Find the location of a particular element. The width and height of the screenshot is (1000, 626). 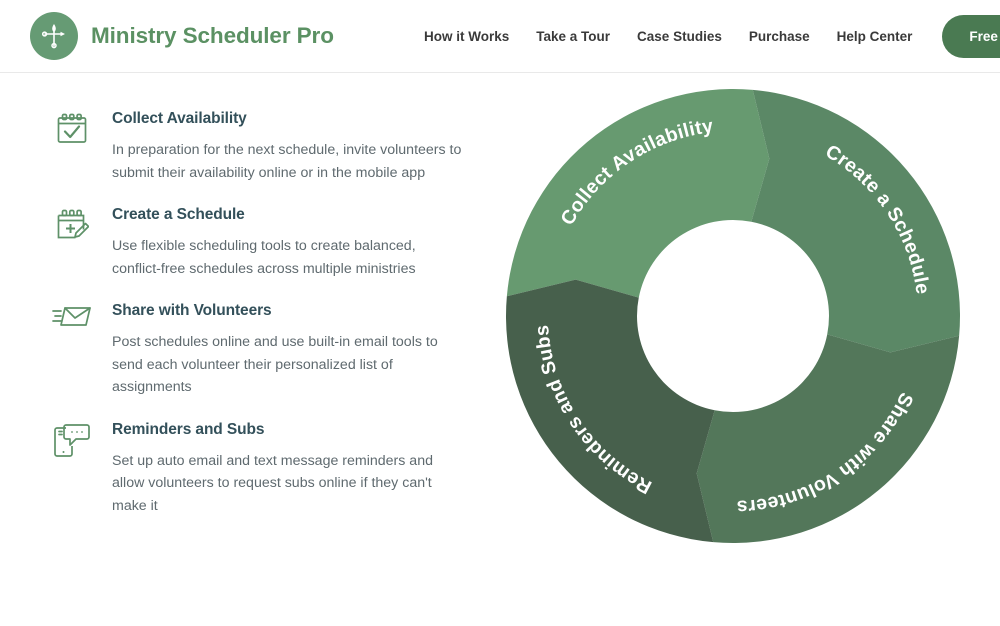

nav-case-studies: Case Studies is located at coordinates (679, 36).